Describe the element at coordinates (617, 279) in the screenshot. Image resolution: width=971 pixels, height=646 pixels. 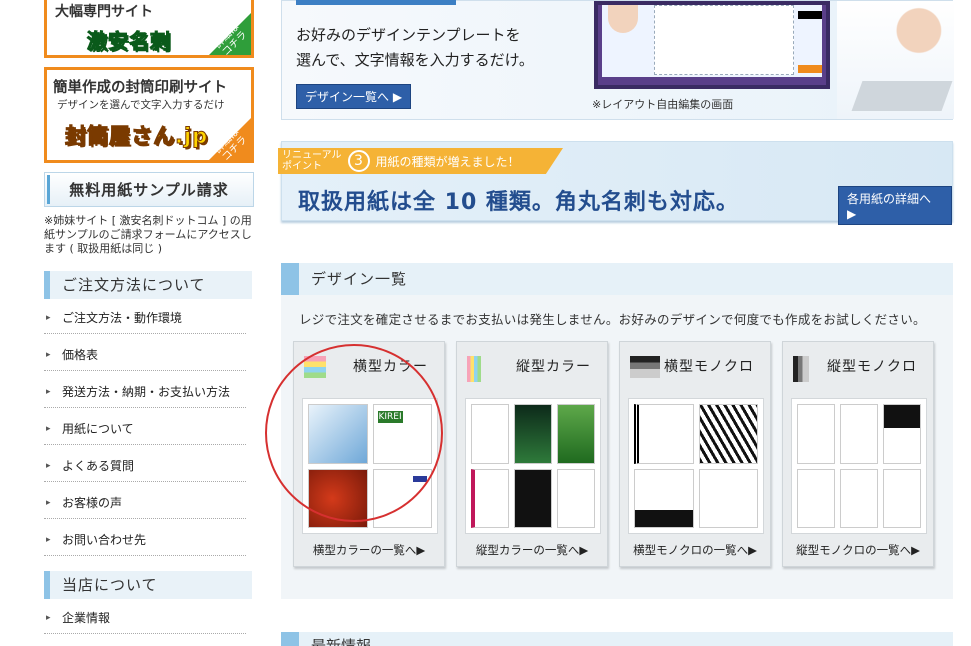
I see `design-heading: デザイン一覧` at that location.